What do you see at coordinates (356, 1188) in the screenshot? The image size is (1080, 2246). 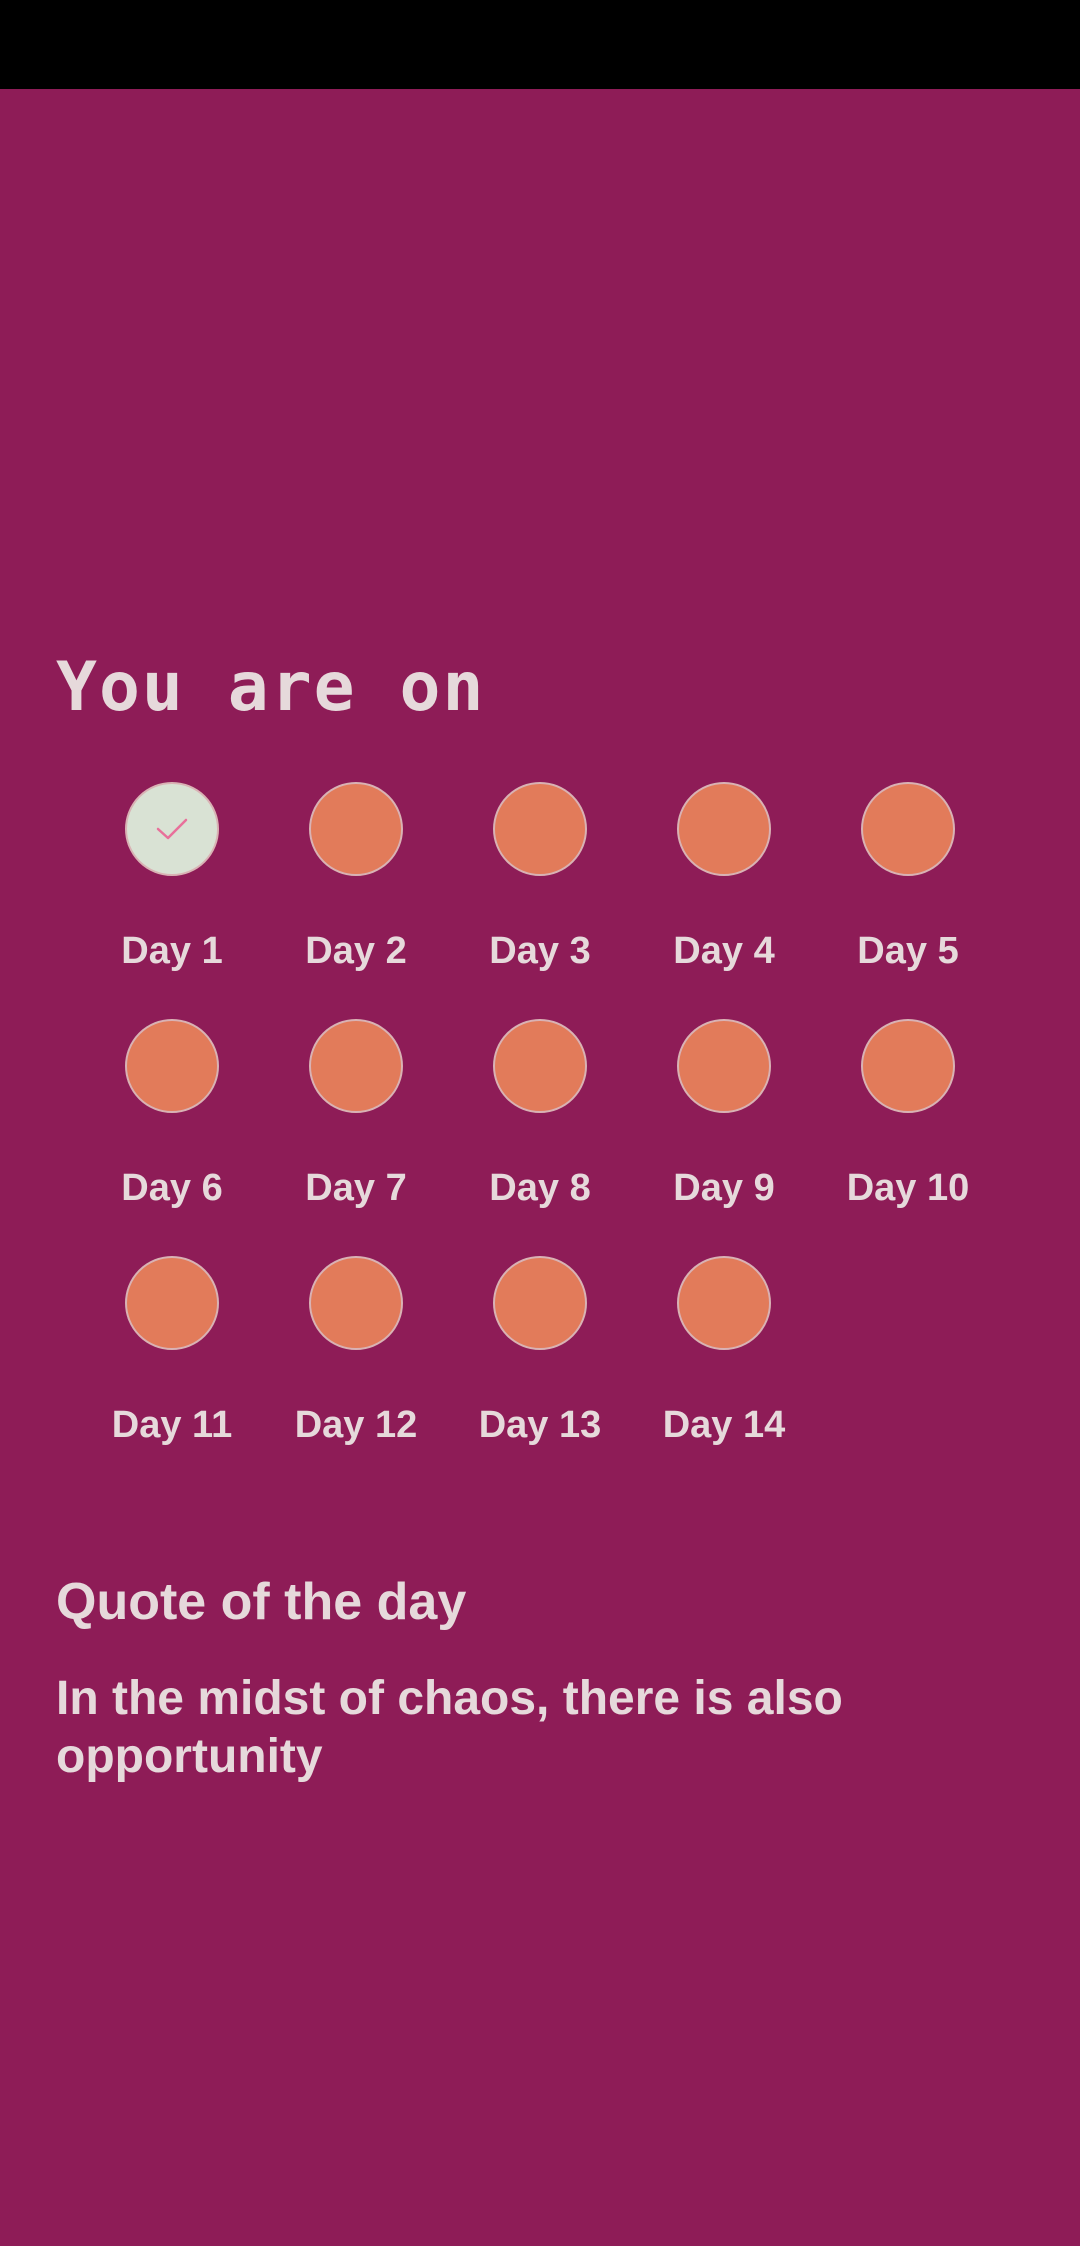 I see `day-label: Day 7` at bounding box center [356, 1188].